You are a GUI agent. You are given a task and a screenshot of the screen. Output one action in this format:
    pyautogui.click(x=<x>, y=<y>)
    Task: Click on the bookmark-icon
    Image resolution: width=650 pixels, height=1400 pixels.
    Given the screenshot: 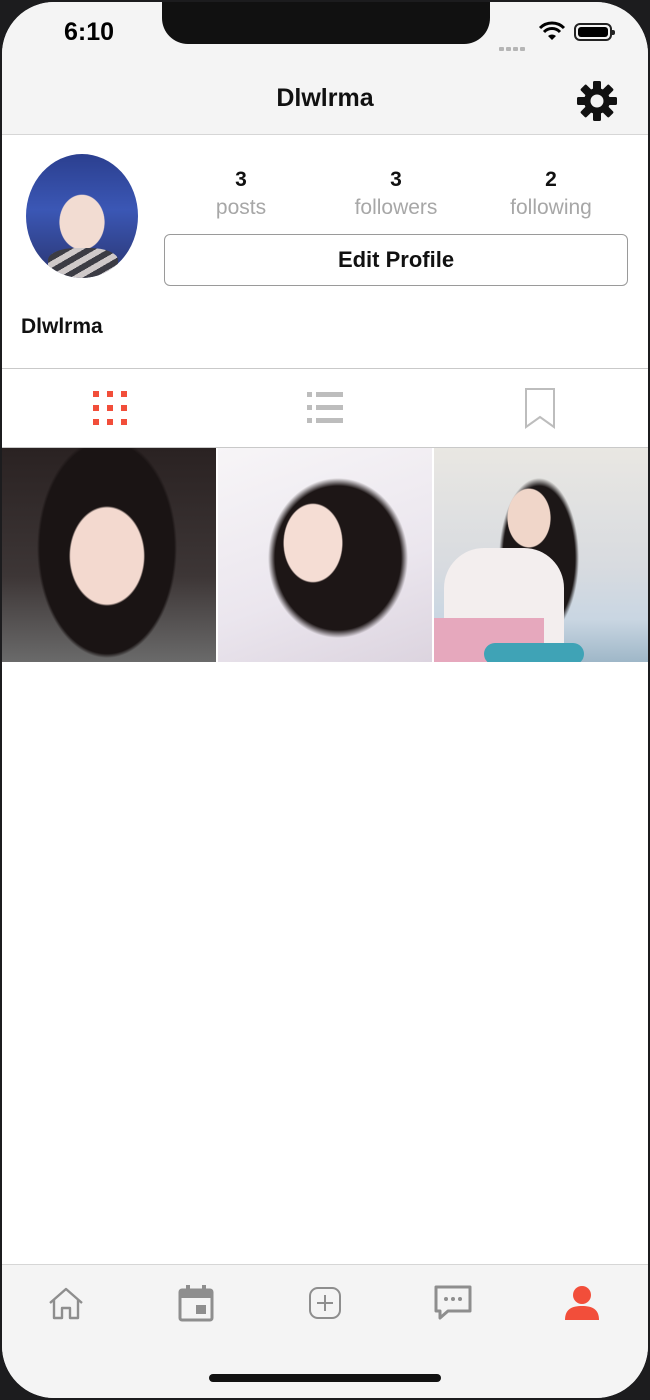 What is the action you would take?
    pyautogui.click(x=539, y=408)
    